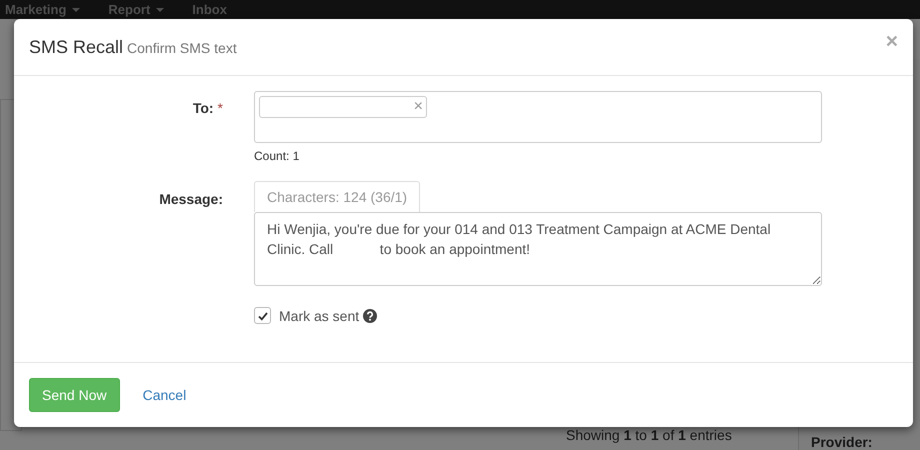 The width and height of the screenshot is (920, 450). What do you see at coordinates (76, 46) in the screenshot?
I see `modal-title: SMS Recall` at bounding box center [76, 46].